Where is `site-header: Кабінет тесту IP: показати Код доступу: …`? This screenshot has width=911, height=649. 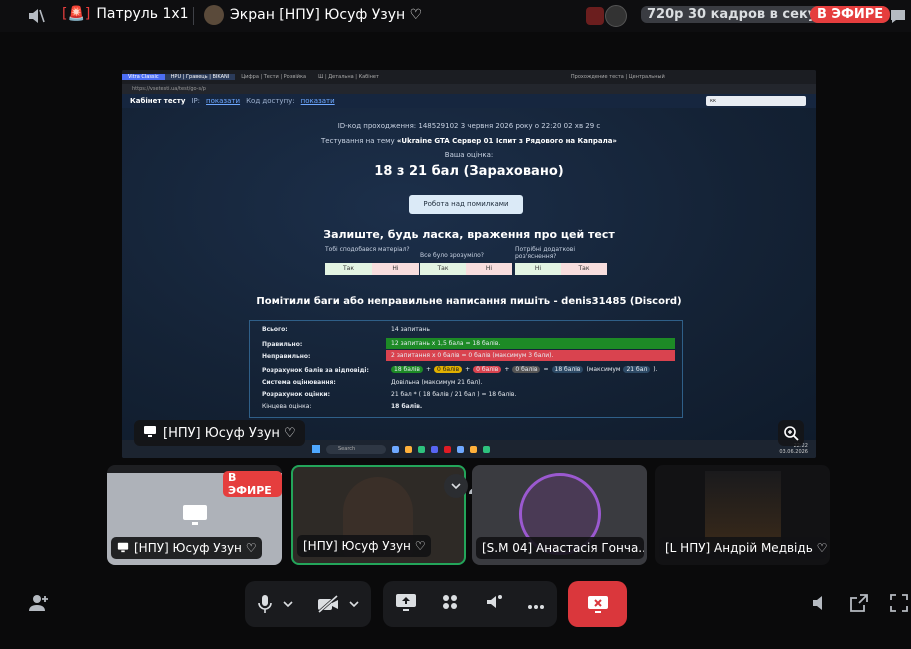
site-header: Кабінет тесту IP: показати Код доступу: … is located at coordinates (469, 101).